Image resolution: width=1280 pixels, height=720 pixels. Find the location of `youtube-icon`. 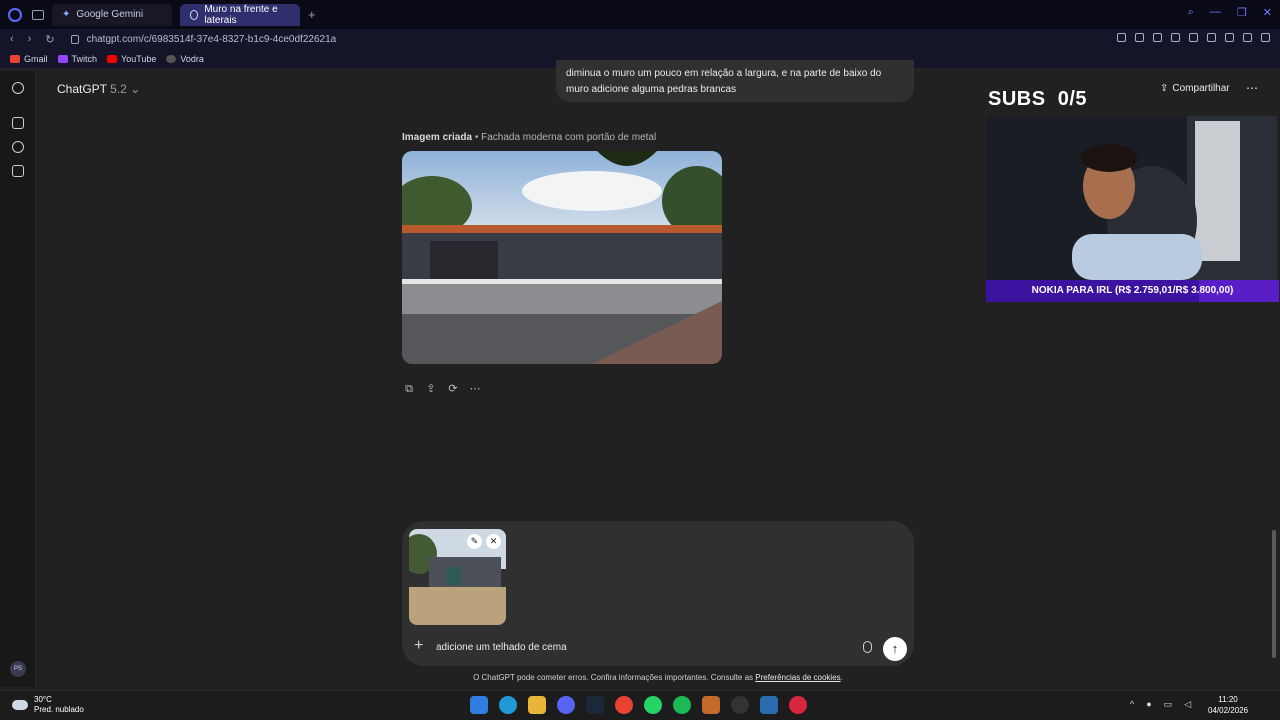

youtube-icon is located at coordinates (112, 59).